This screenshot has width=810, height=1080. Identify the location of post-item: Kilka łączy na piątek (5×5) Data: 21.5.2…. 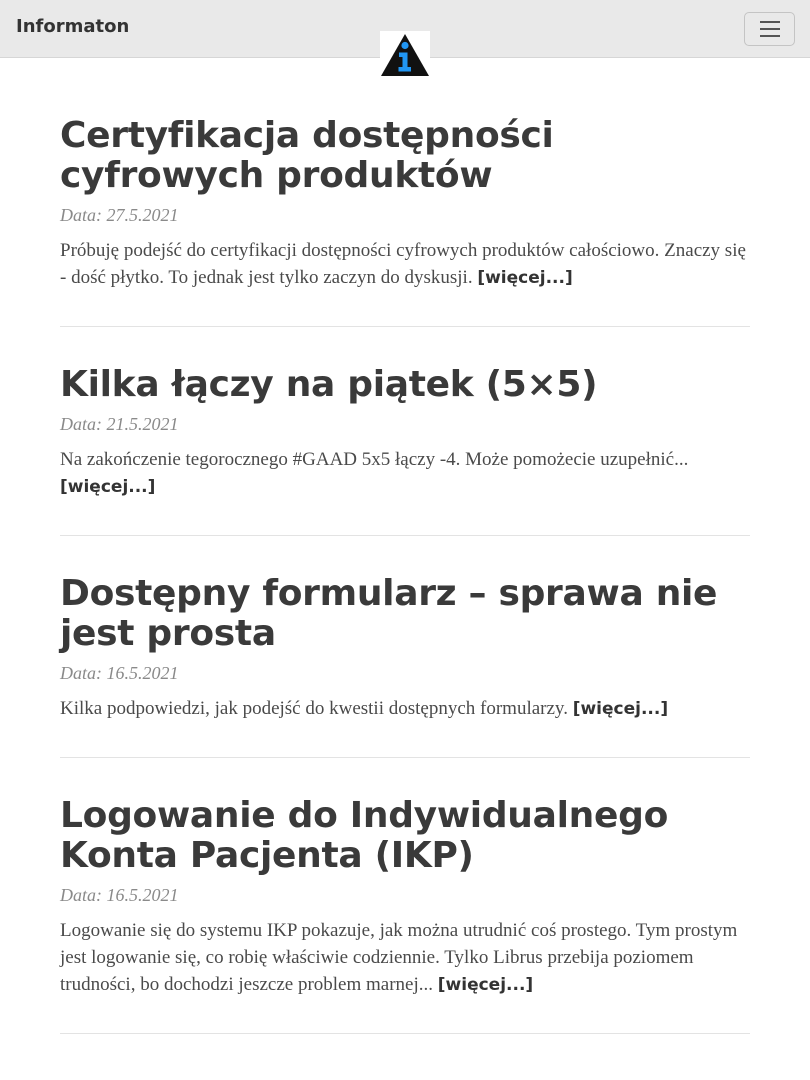
(405, 450).